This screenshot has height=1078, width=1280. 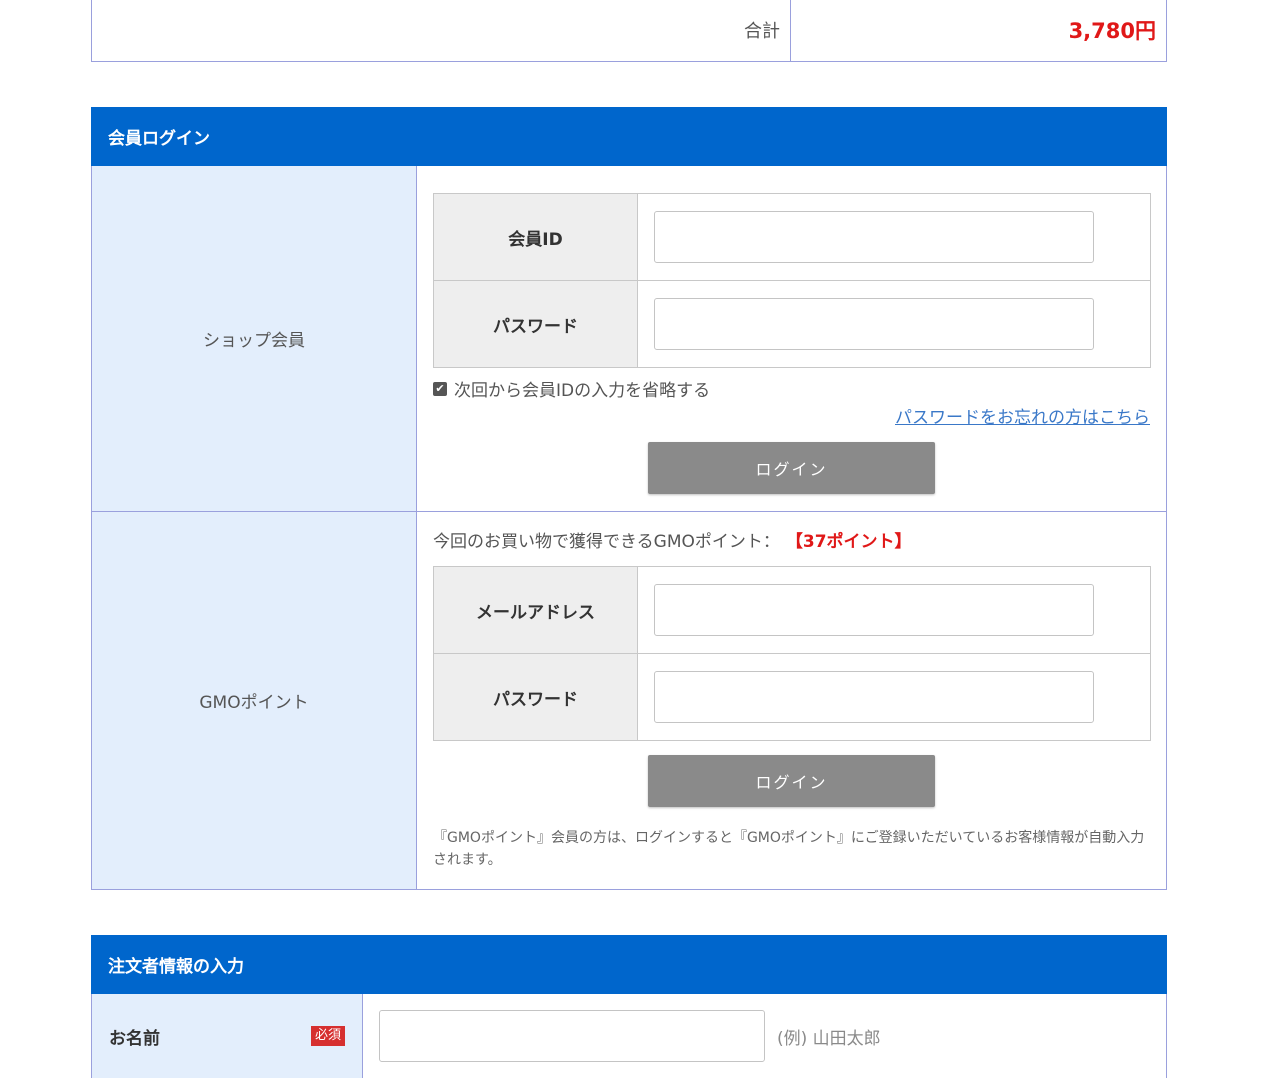 What do you see at coordinates (606, 541) in the screenshot?
I see `gmo-points-text: 今回のお買い物で獲得できるGMOポイント：` at bounding box center [606, 541].